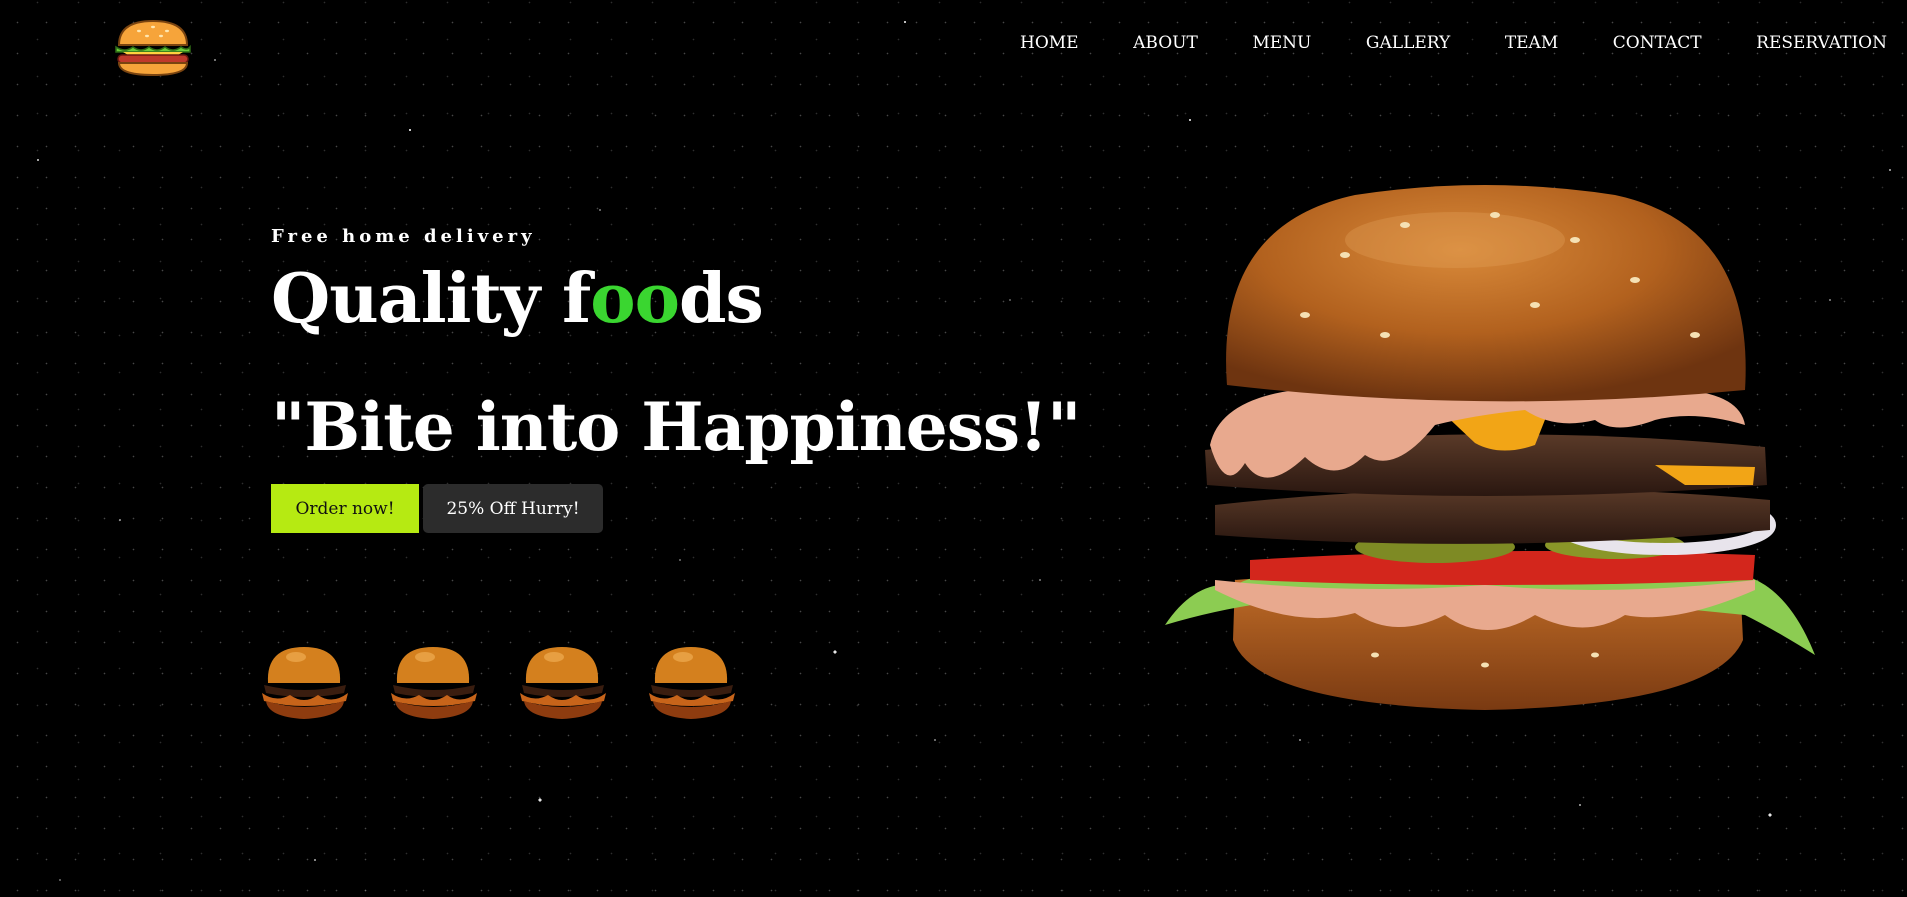 Image resolution: width=1907 pixels, height=897 pixels. Describe the element at coordinates (153, 48) in the screenshot. I see `burger-logo-icon` at that location.